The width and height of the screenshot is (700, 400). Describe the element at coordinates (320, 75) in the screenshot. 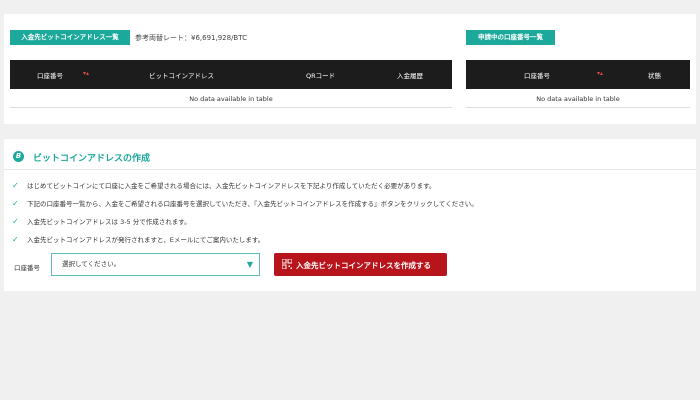

I see `col-qr-code: QRコード` at that location.